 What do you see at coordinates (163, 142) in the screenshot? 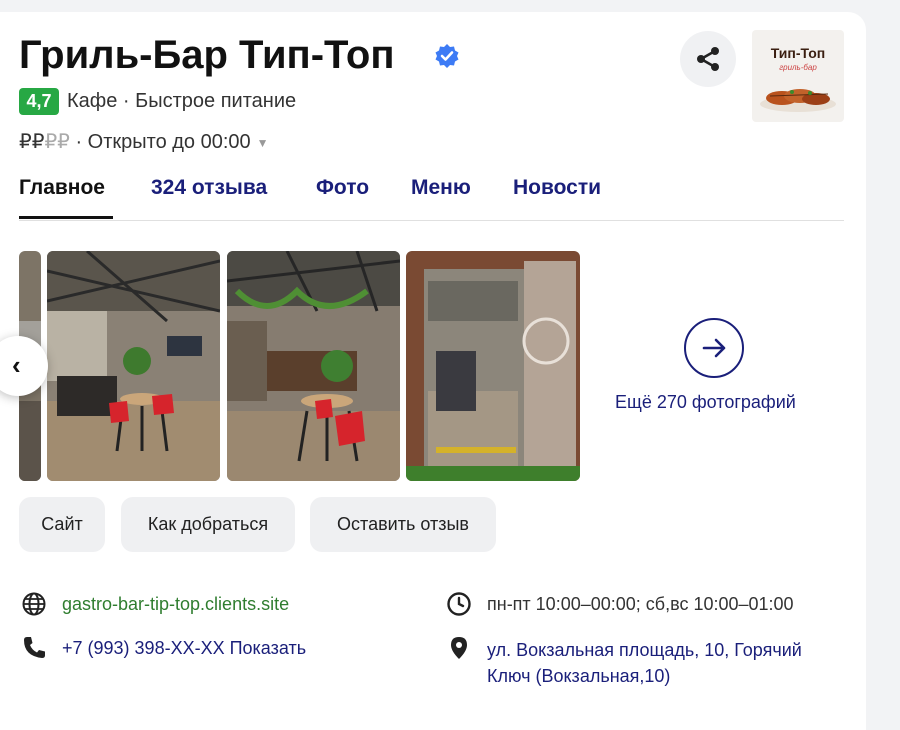
I see `open-status: · Открыто до 00:00` at bounding box center [163, 142].